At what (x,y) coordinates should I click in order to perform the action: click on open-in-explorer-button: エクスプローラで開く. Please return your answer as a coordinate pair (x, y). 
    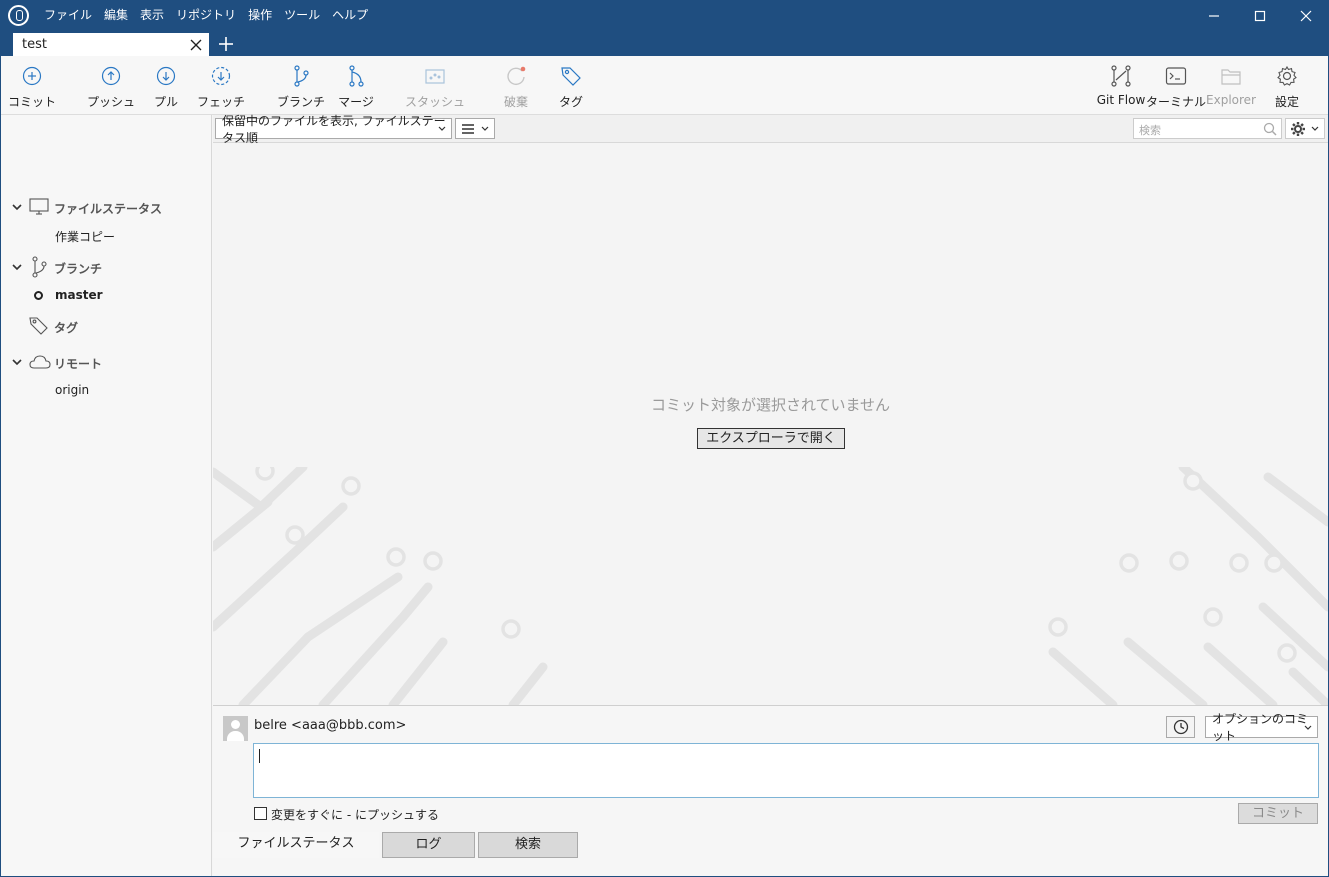
    Looking at the image, I should click on (771, 438).